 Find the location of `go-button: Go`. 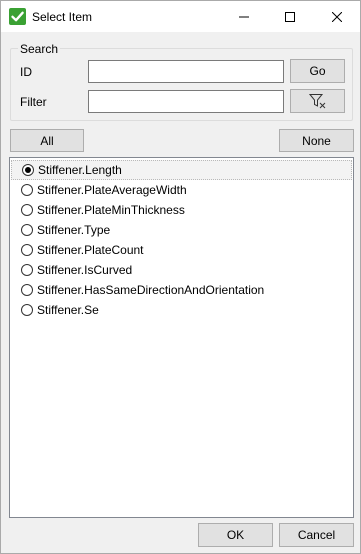

go-button: Go is located at coordinates (317, 71).